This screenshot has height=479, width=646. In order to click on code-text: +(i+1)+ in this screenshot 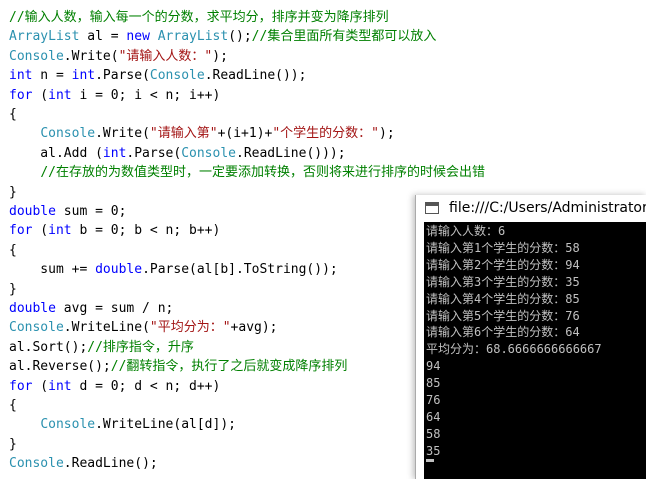, I will do `click(245, 134)`.